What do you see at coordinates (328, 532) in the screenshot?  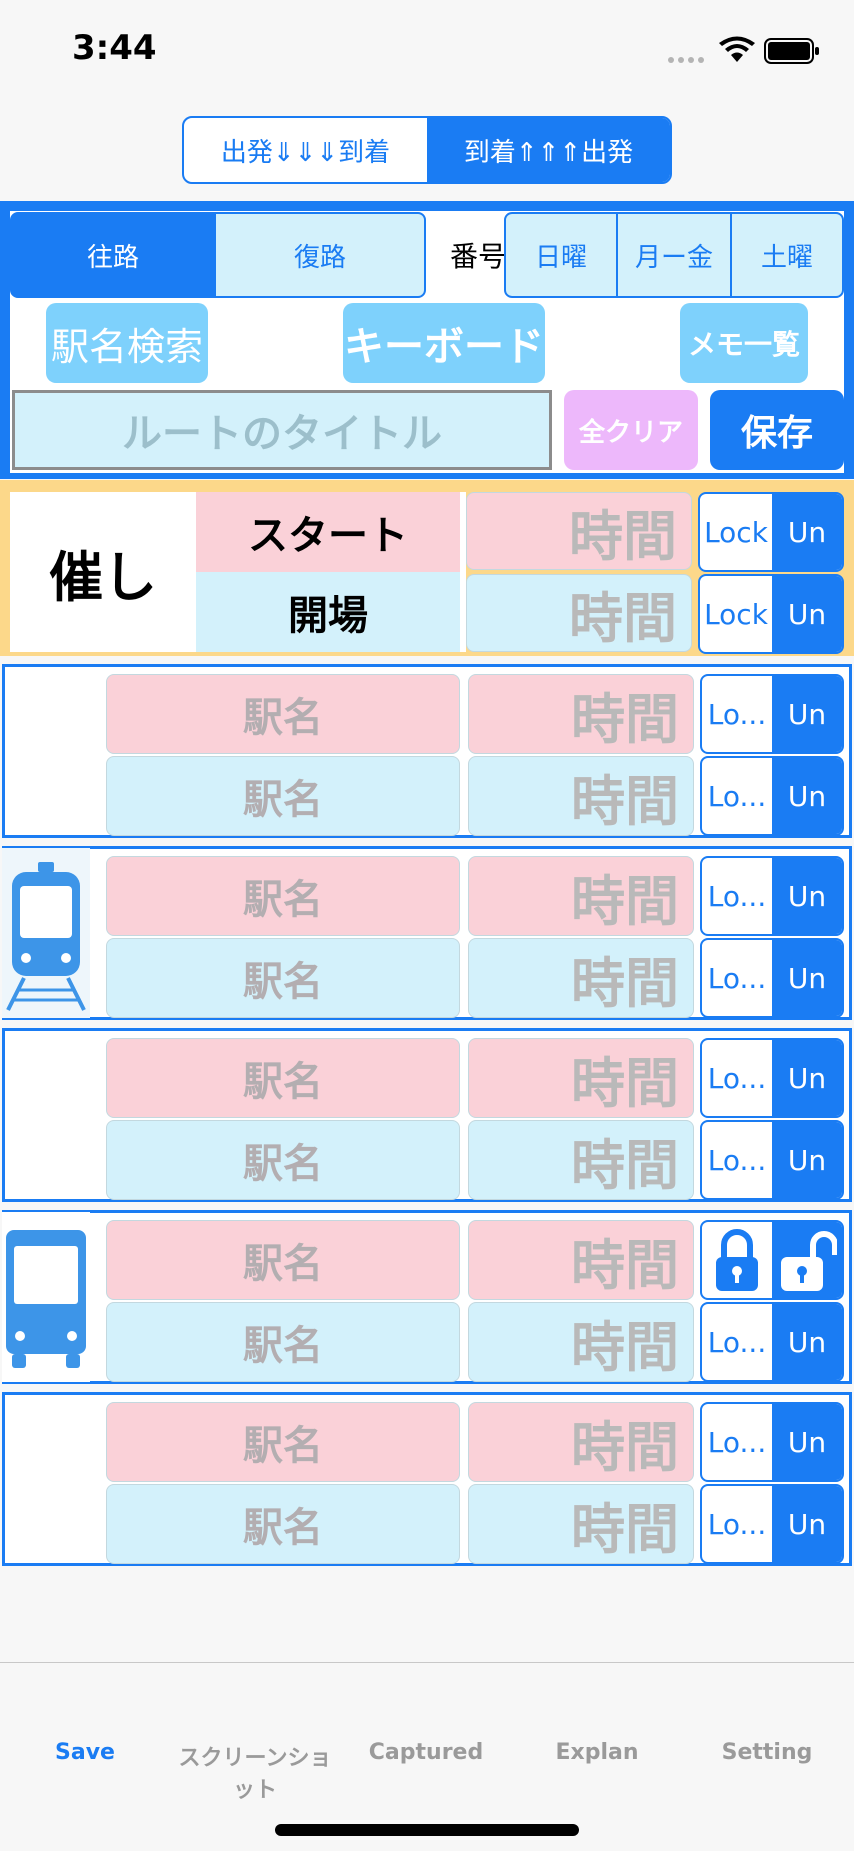 I see `event-start-label: スタート` at bounding box center [328, 532].